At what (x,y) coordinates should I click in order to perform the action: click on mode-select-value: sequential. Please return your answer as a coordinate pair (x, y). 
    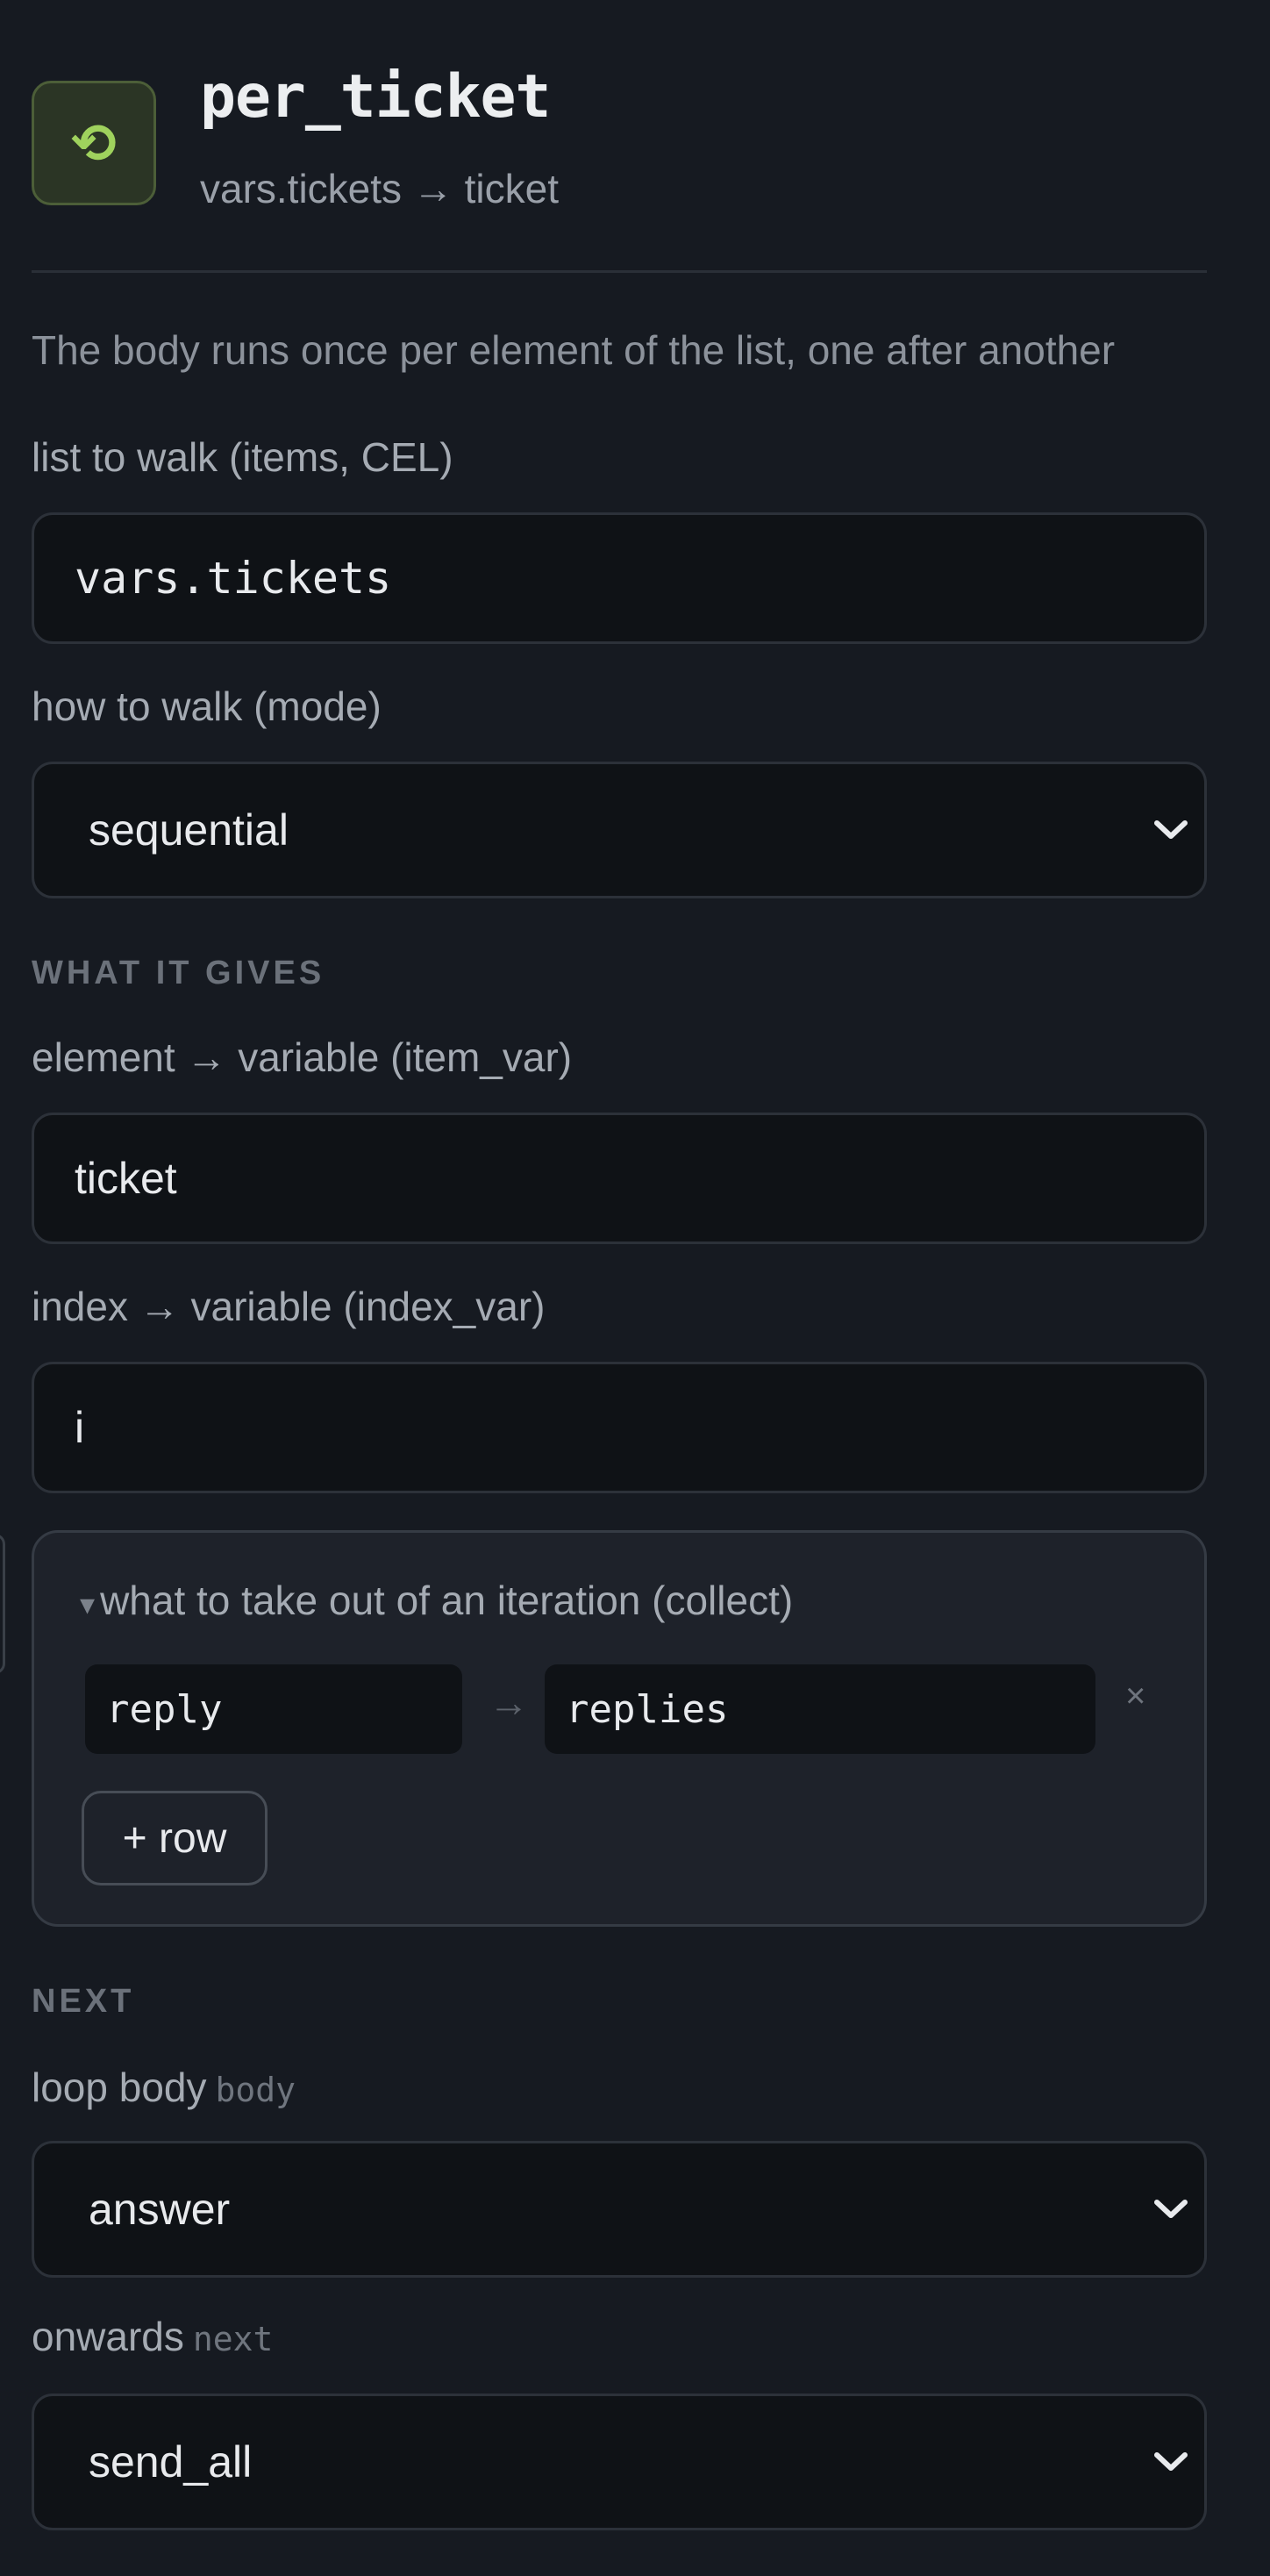
    Looking at the image, I should click on (189, 830).